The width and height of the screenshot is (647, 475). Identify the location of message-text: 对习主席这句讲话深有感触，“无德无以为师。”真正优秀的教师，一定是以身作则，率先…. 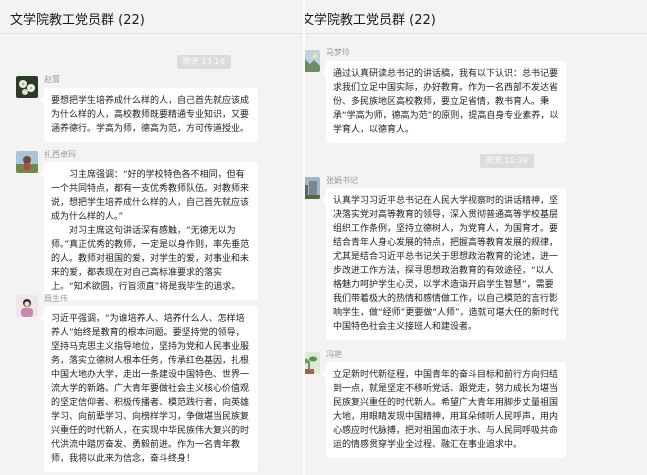
(150, 259).